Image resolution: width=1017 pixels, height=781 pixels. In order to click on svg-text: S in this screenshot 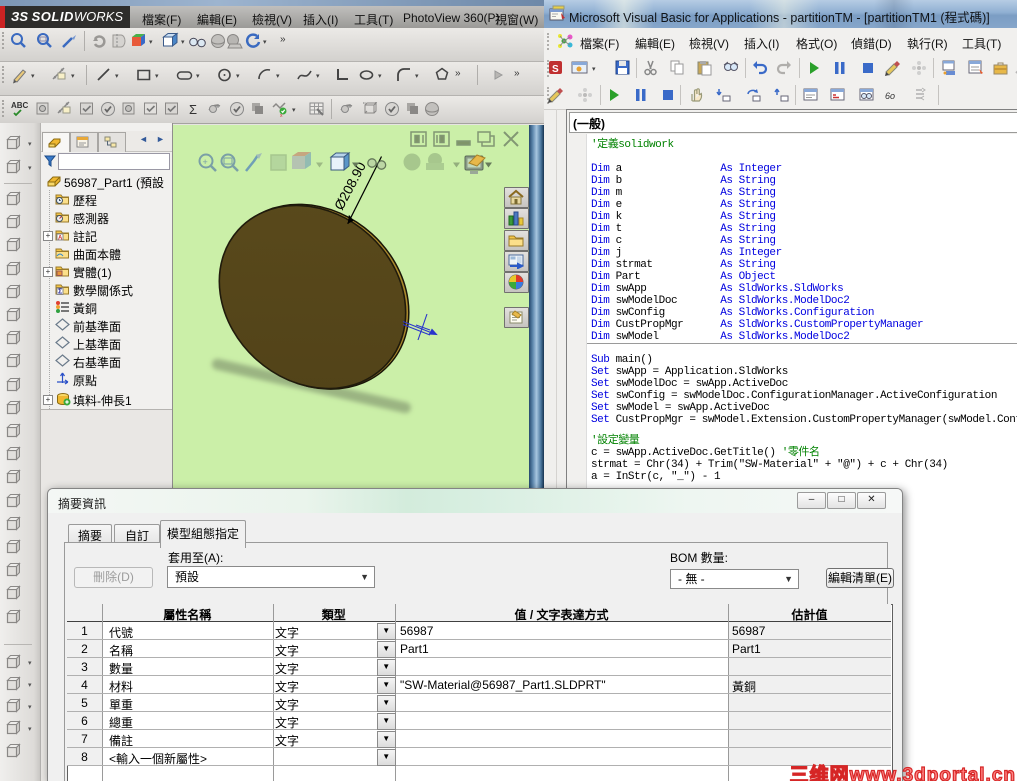, I will do `click(555, 69)`.